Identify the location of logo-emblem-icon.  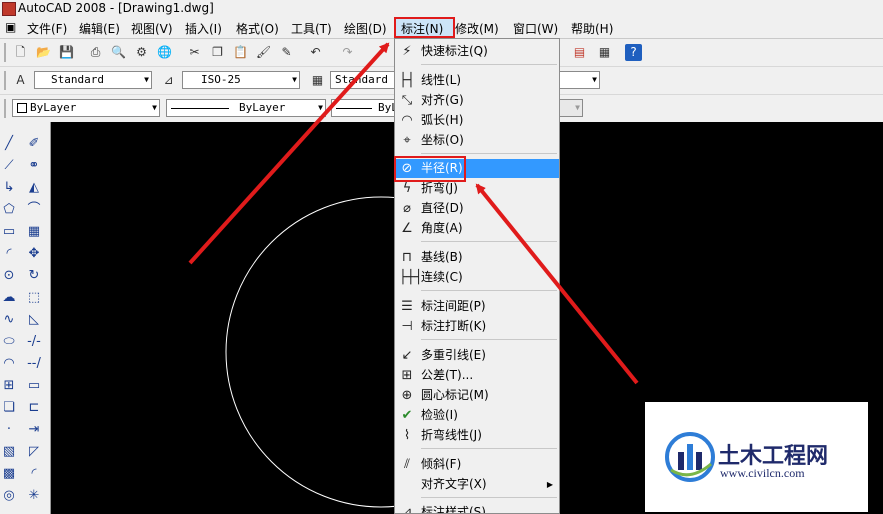
(690, 457).